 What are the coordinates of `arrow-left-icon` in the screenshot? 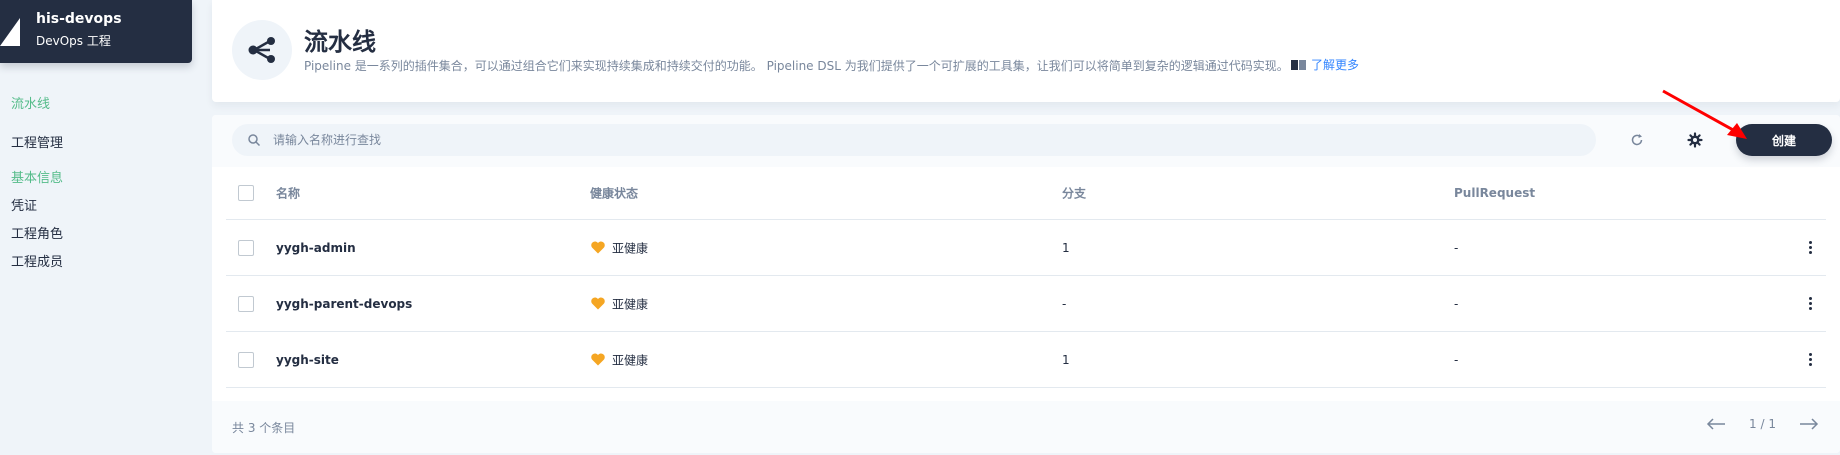 It's located at (1716, 424).